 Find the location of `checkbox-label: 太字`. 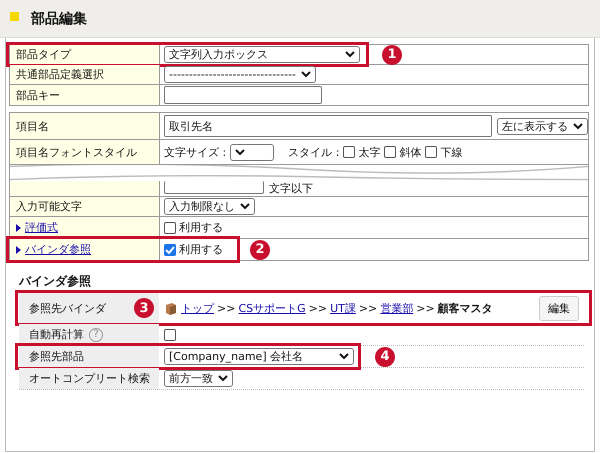

checkbox-label: 太字 is located at coordinates (369, 152).